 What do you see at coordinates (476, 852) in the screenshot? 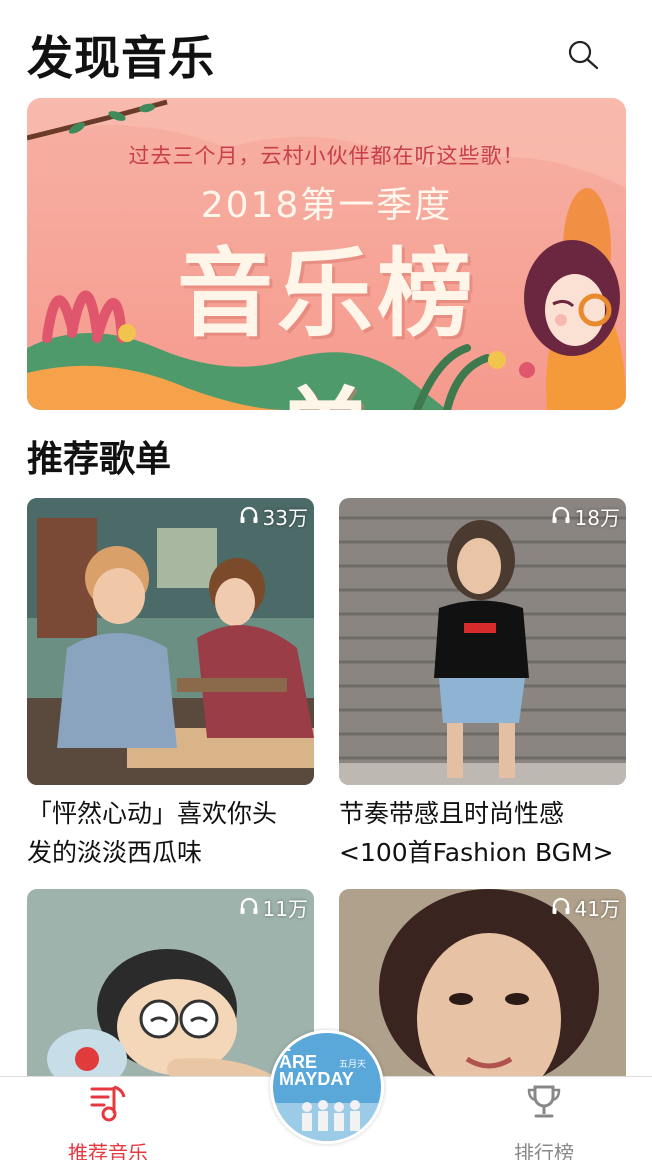
I see `playlist-title-line: <100首Fashion BGM>` at bounding box center [476, 852].